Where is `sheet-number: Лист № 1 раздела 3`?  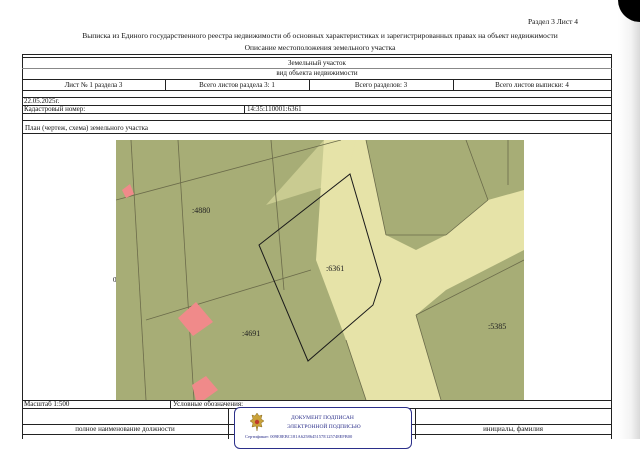 sheet-number: Лист № 1 раздела 3 is located at coordinates (93, 85).